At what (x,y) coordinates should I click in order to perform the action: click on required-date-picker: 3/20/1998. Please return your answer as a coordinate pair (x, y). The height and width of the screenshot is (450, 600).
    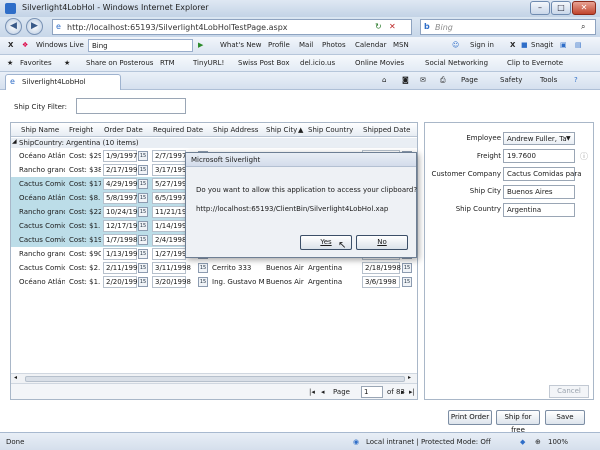
    Looking at the image, I should click on (171, 282).